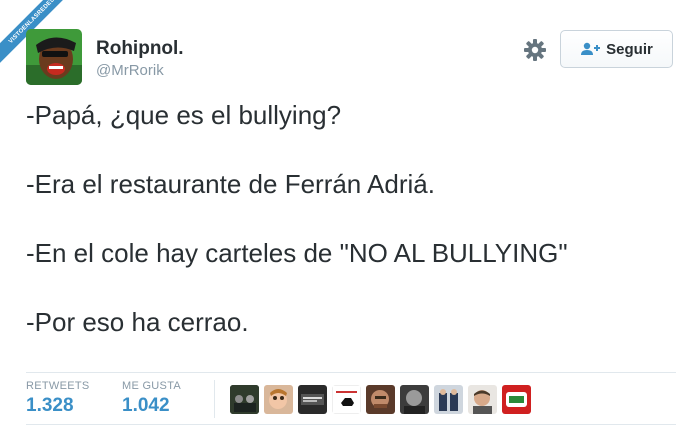  Describe the element at coordinates (140, 49) in the screenshot. I see `display-name: Rohipnol.` at that location.